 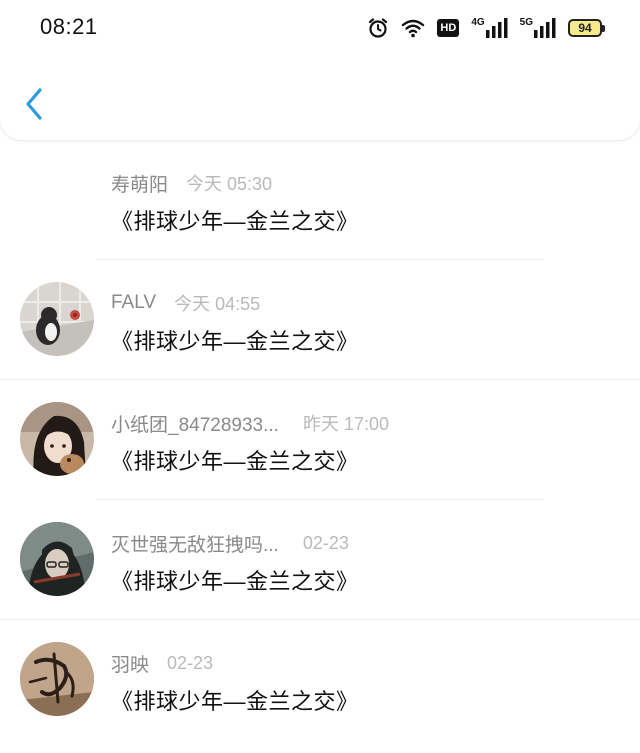 What do you see at coordinates (413, 28) in the screenshot?
I see `wifi-icon` at bounding box center [413, 28].